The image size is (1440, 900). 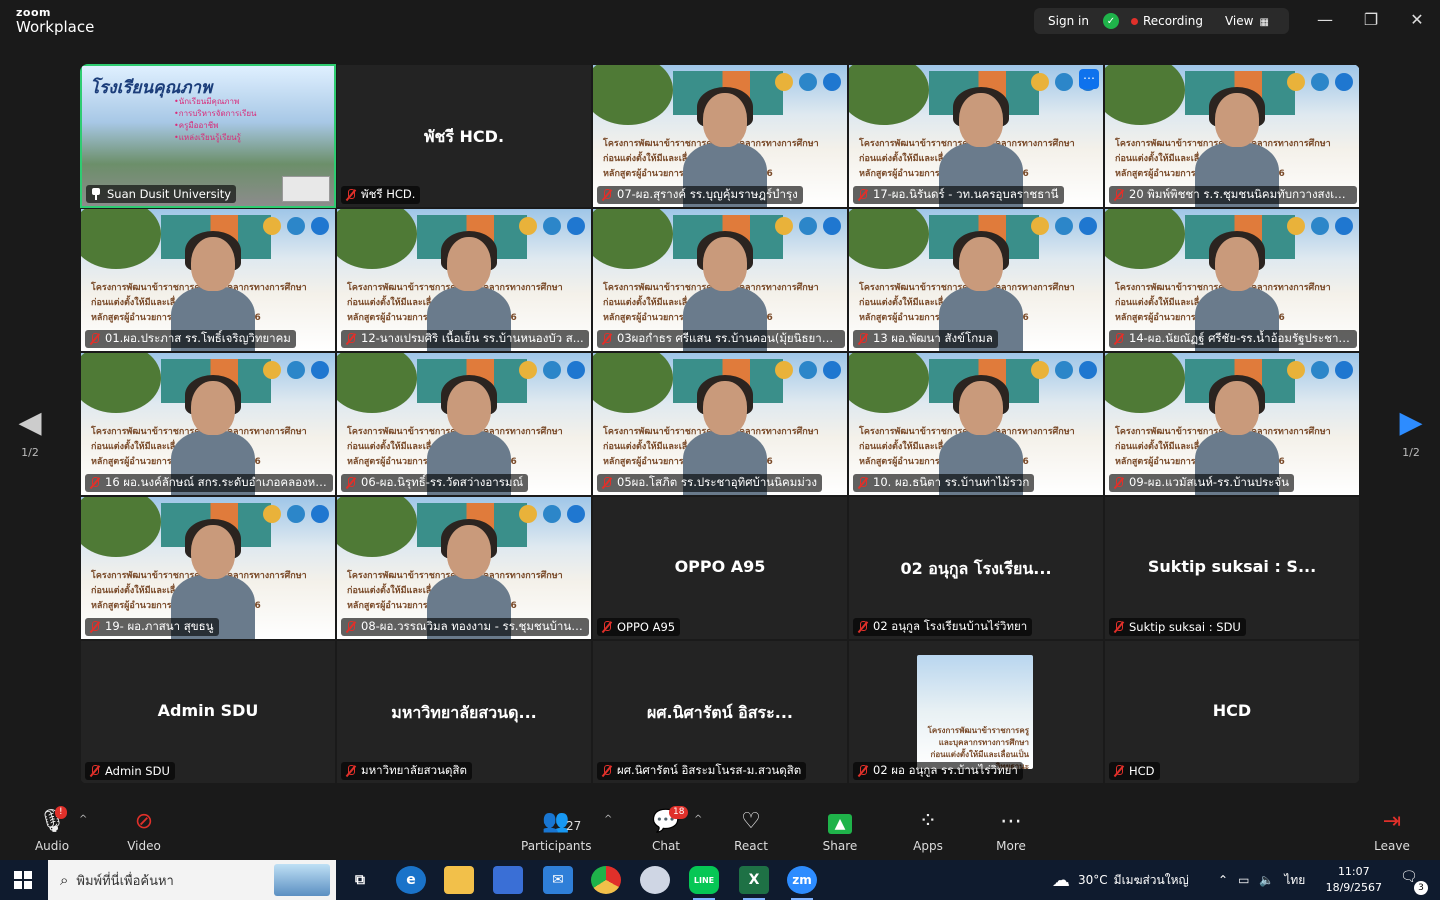 What do you see at coordinates (1325, 19) in the screenshot?
I see `minimize-button: —` at bounding box center [1325, 19].